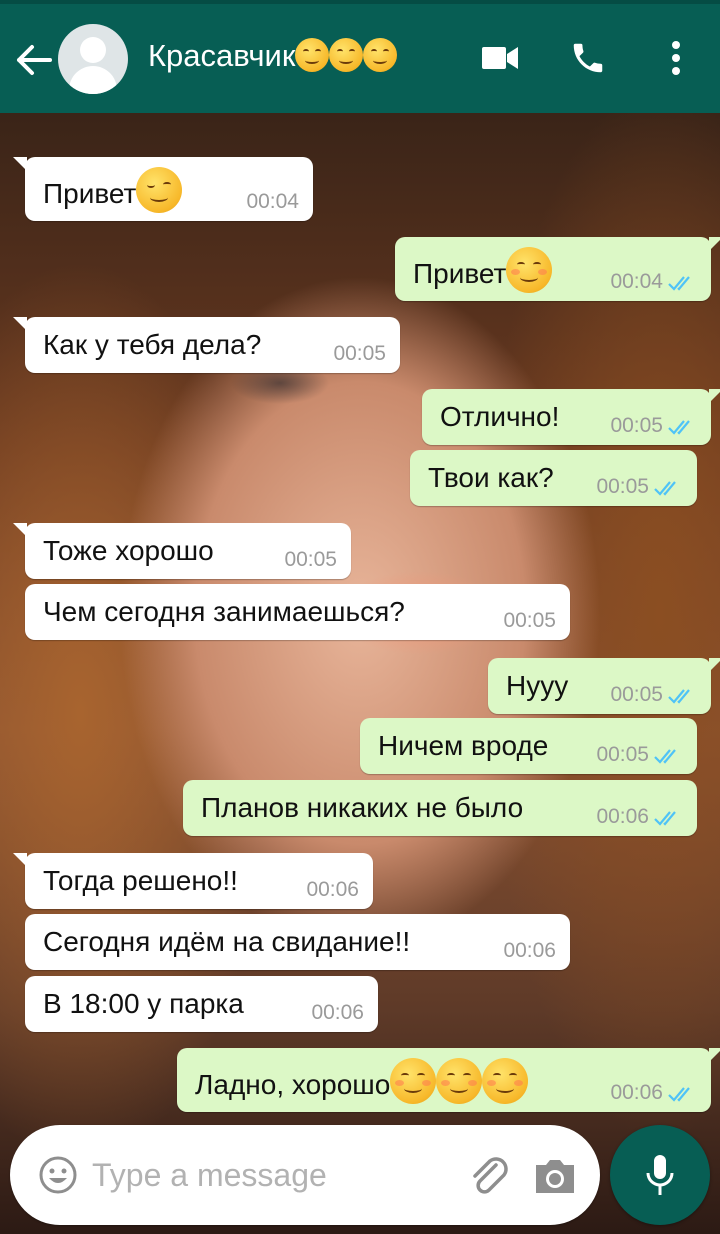 The image size is (720, 1234). What do you see at coordinates (500, 416) in the screenshot?
I see `message-text: Отлично!` at bounding box center [500, 416].